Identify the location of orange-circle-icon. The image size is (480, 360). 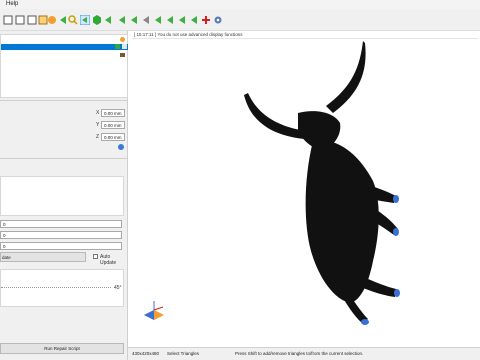
(52, 20).